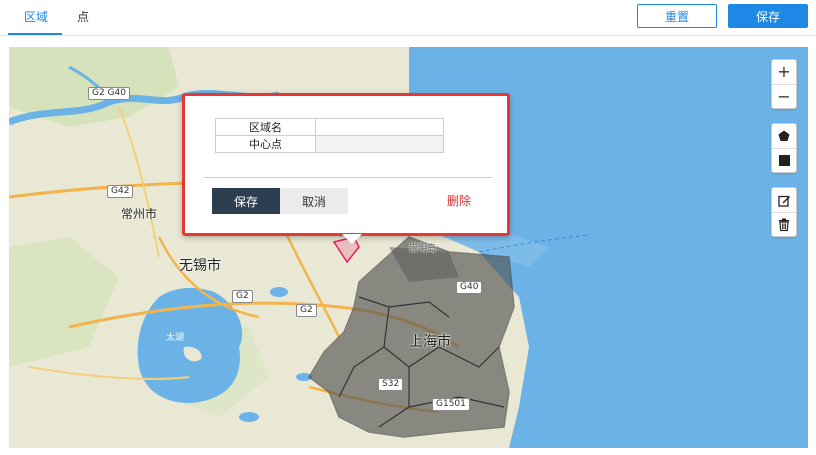  What do you see at coordinates (306, 310) in the screenshot?
I see `road-shield-g2-east: G2` at bounding box center [306, 310].